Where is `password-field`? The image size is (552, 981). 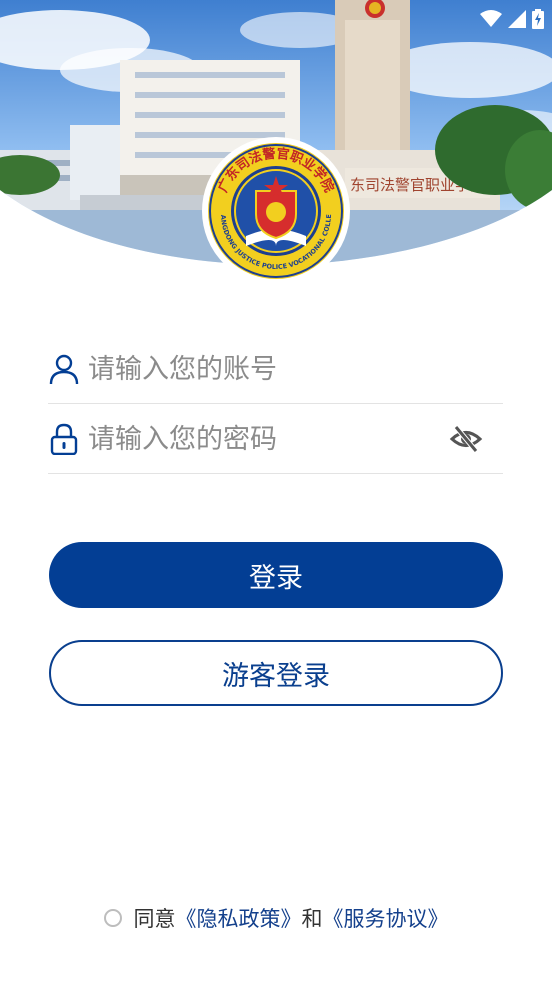
password-field is located at coordinates (275, 439).